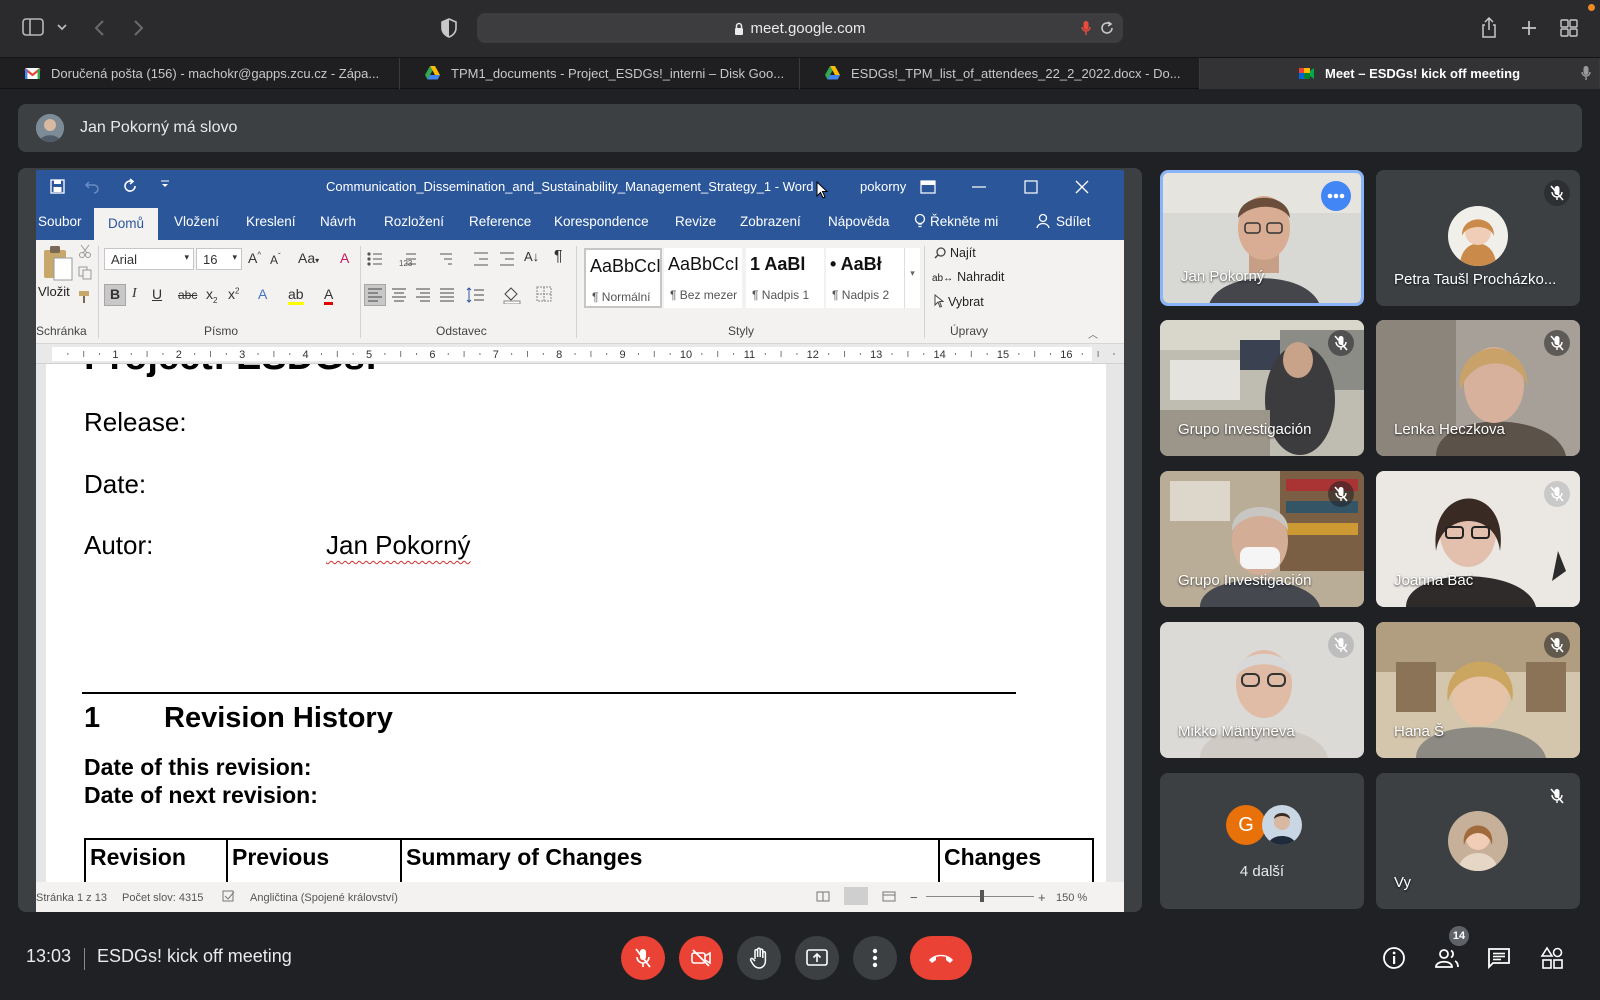 The height and width of the screenshot is (1000, 1600). What do you see at coordinates (275, 259) in the screenshot?
I see `shrink-font-icon: Aˇ` at bounding box center [275, 259].